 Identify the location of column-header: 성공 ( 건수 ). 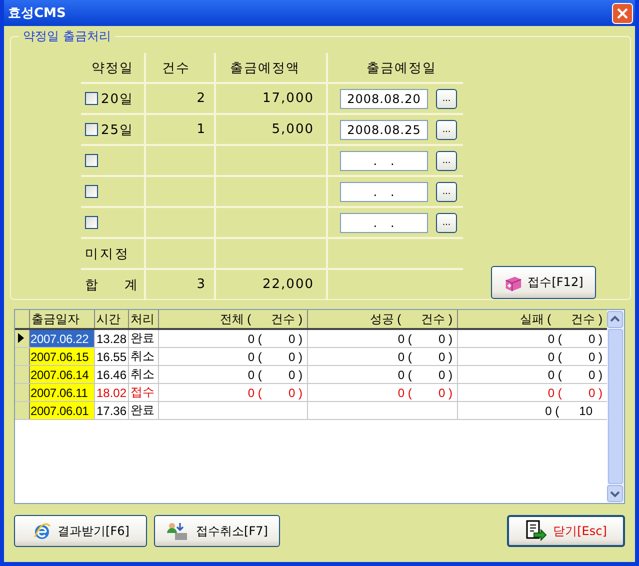
(382, 319).